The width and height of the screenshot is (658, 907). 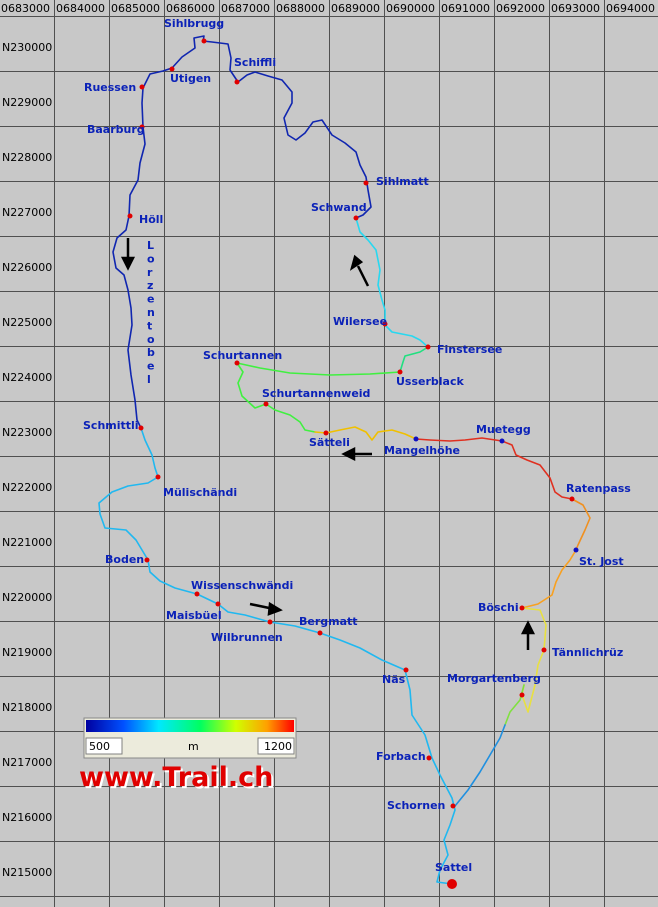 What do you see at coordinates (27, 597) in the screenshot?
I see `northing-label: N220000` at bounding box center [27, 597].